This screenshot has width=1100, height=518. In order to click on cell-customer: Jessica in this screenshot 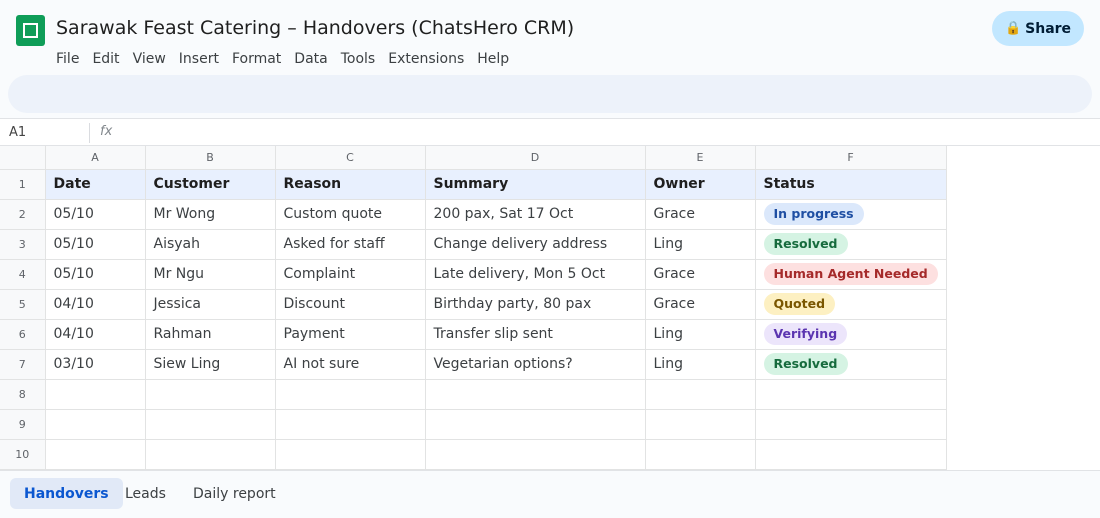, I will do `click(210, 304)`.